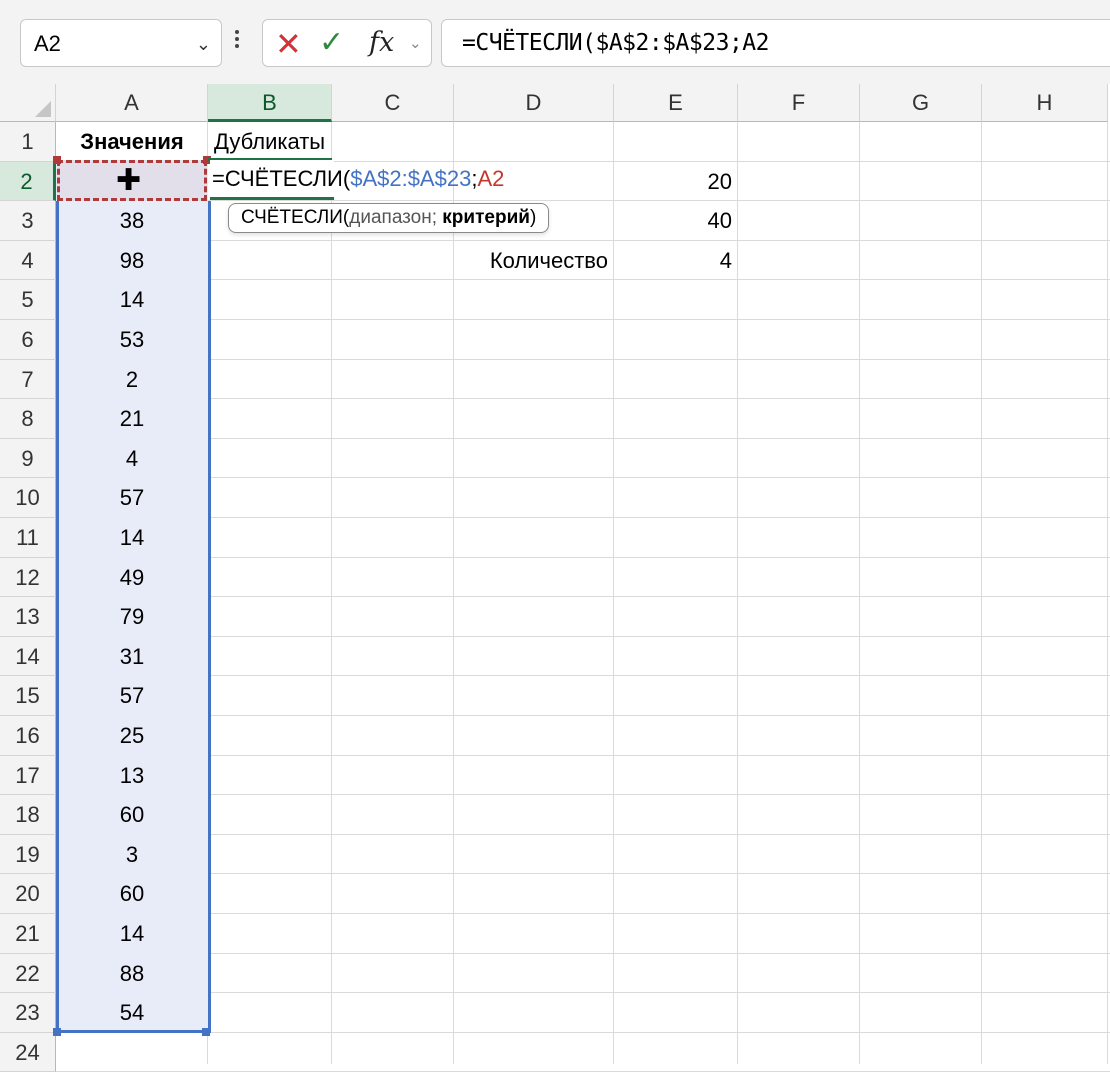 The width and height of the screenshot is (1110, 1072). What do you see at coordinates (281, 178) in the screenshot?
I see `formula-prefix: =СЧЁТЕСЛИ(` at bounding box center [281, 178].